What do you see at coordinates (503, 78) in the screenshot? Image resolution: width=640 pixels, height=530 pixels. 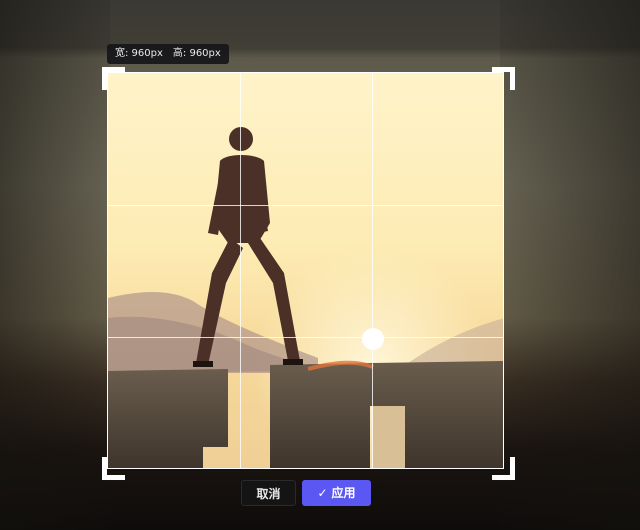 I see `crop-handle-top-right` at bounding box center [503, 78].